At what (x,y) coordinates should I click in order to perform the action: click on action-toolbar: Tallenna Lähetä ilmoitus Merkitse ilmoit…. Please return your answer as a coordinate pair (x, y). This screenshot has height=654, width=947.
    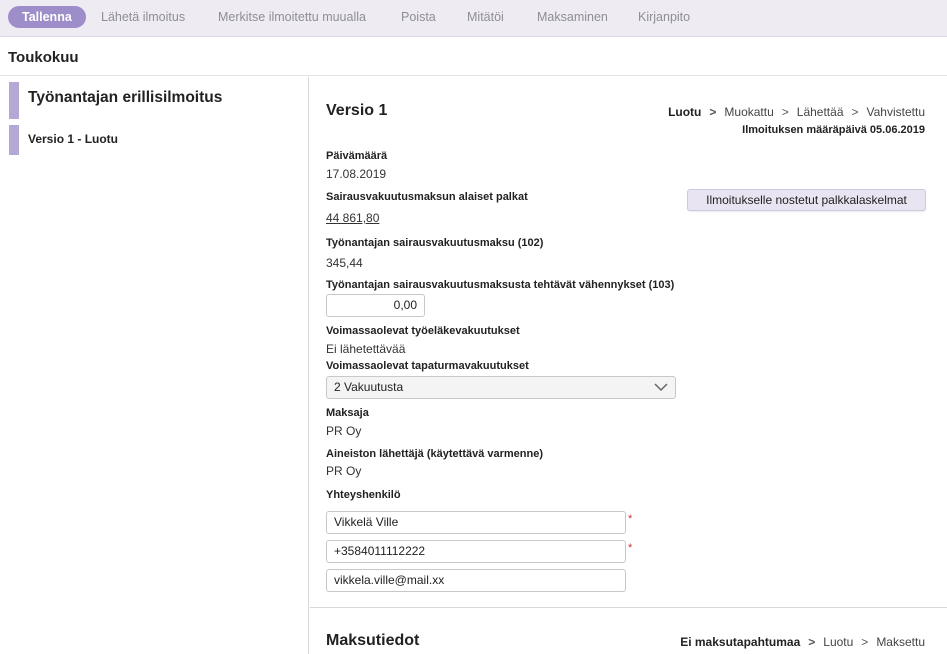
    Looking at the image, I should click on (473, 18).